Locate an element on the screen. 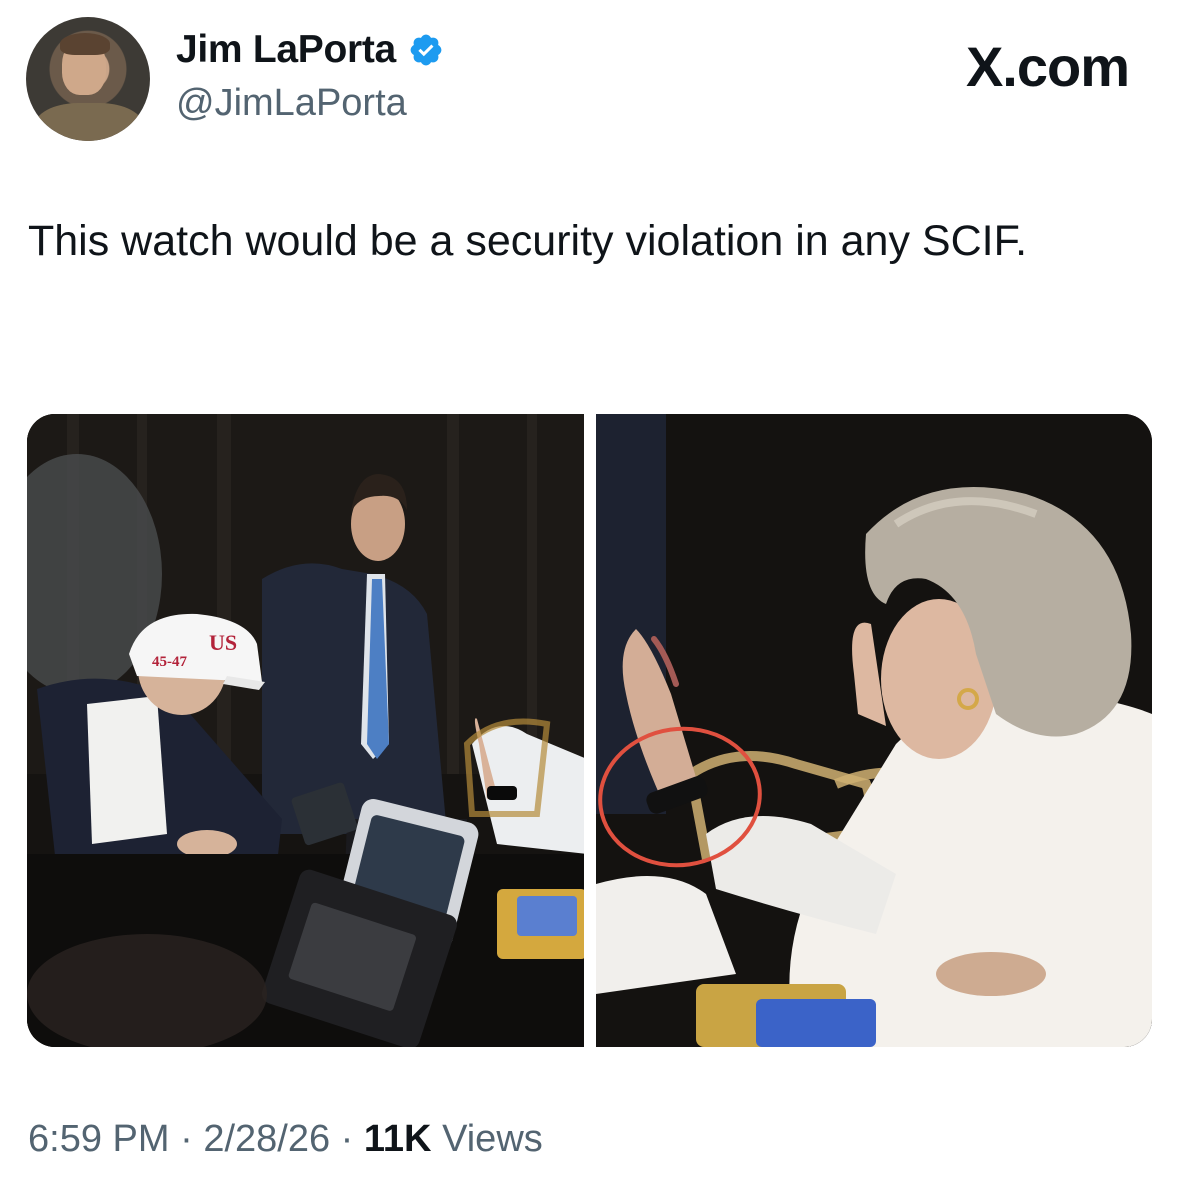 Image resolution: width=1179 pixels, height=1186 pixels. tweet-date: 2/28/26 is located at coordinates (266, 1139).